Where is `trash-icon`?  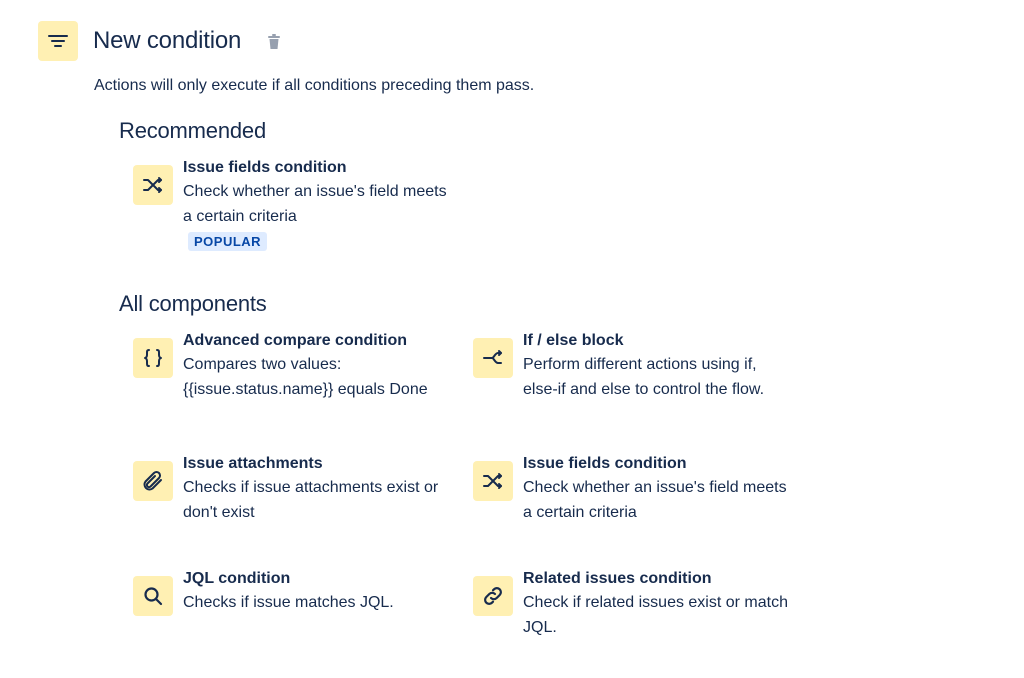 trash-icon is located at coordinates (274, 42).